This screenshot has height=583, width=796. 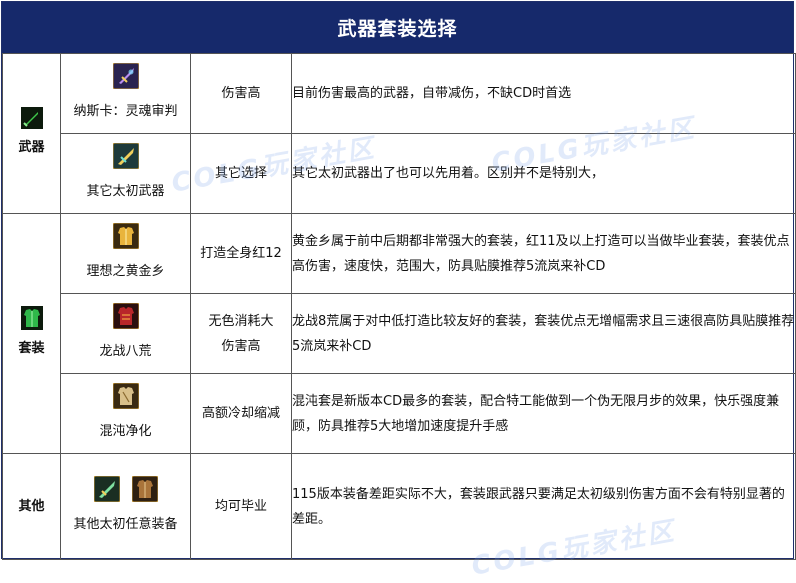 What do you see at coordinates (543, 93) in the screenshot?
I see `item-description: 目前伤害最高的武器，自带减伤，不缺CD时首选` at bounding box center [543, 93].